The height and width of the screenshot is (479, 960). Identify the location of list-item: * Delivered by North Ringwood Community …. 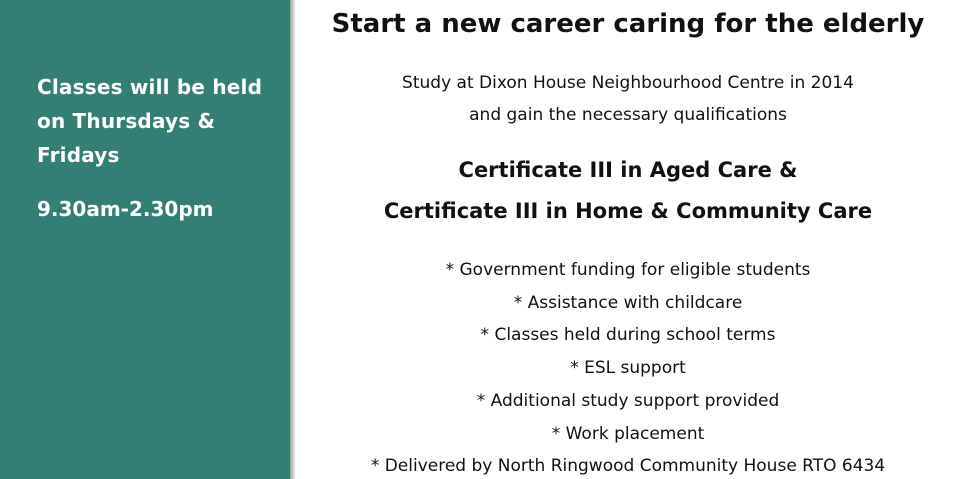
(628, 466).